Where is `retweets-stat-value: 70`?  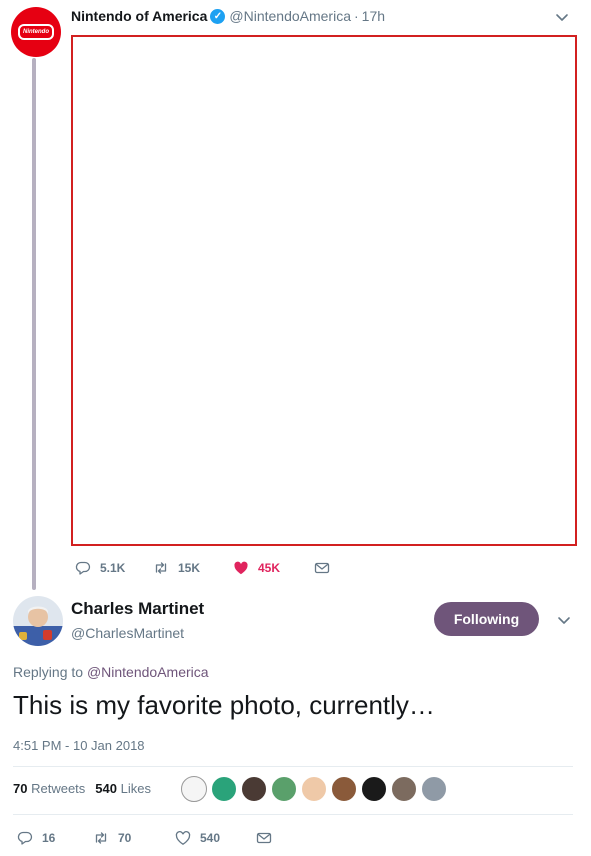
retweets-stat-value: 70 is located at coordinates (20, 788).